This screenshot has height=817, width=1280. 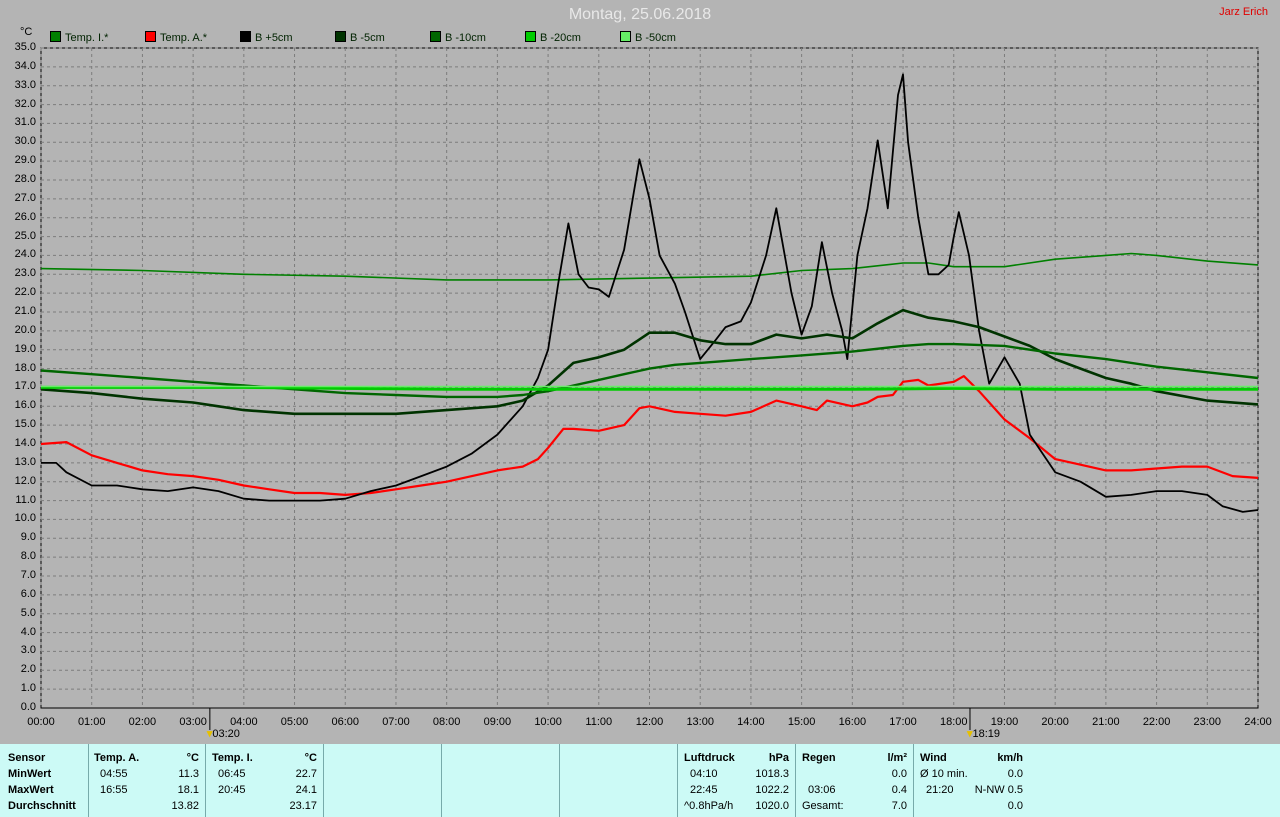 What do you see at coordinates (655, 38) in the screenshot?
I see `legend-label: B -50cm` at bounding box center [655, 38].